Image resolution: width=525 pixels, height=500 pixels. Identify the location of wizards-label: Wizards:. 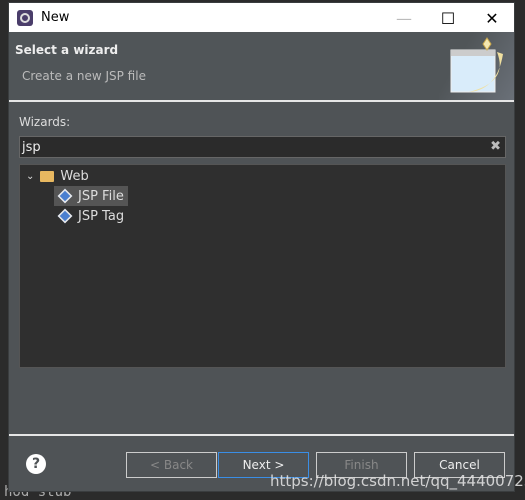
(45, 122).